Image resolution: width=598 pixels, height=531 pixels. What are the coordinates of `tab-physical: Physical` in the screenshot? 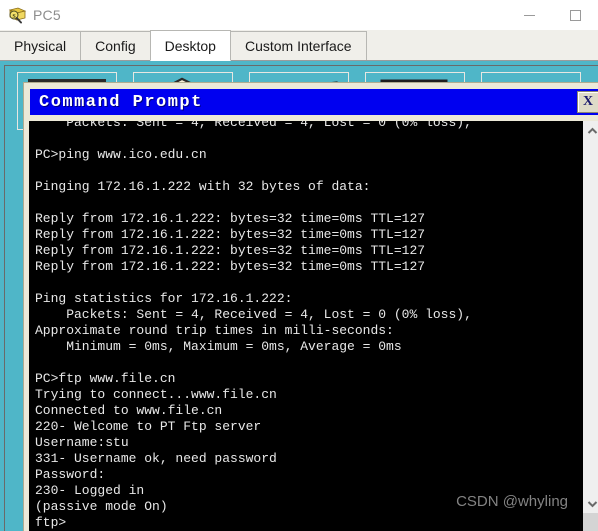 It's located at (41, 45).